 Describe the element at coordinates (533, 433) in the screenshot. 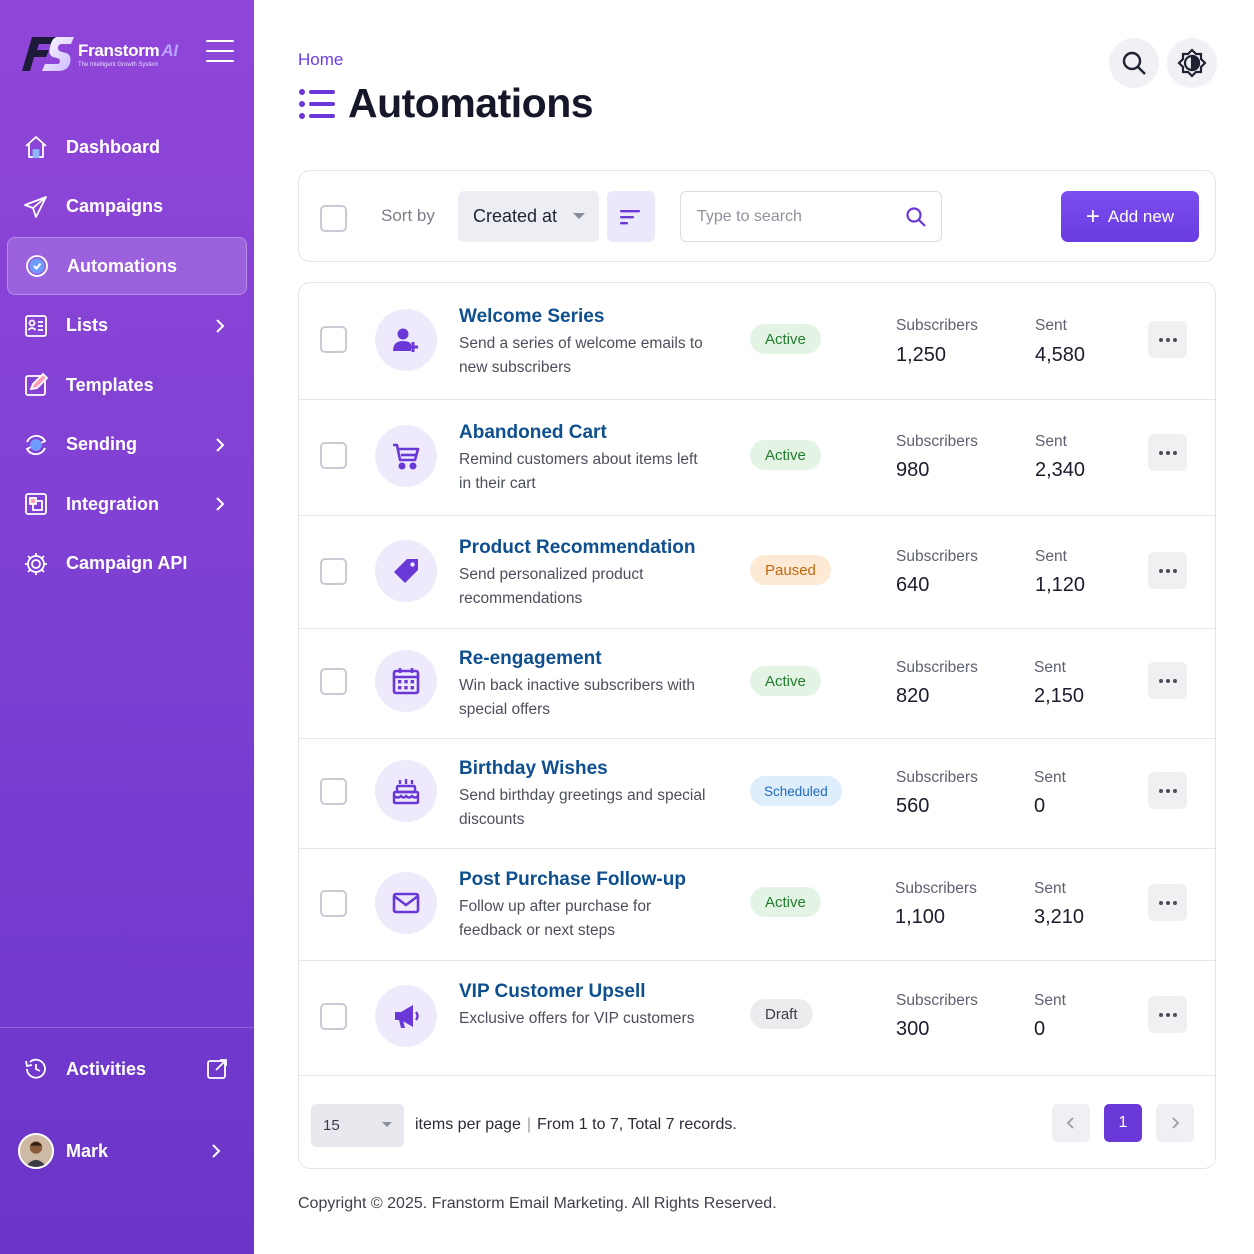

I see `automation-title: Abandoned Cart` at that location.